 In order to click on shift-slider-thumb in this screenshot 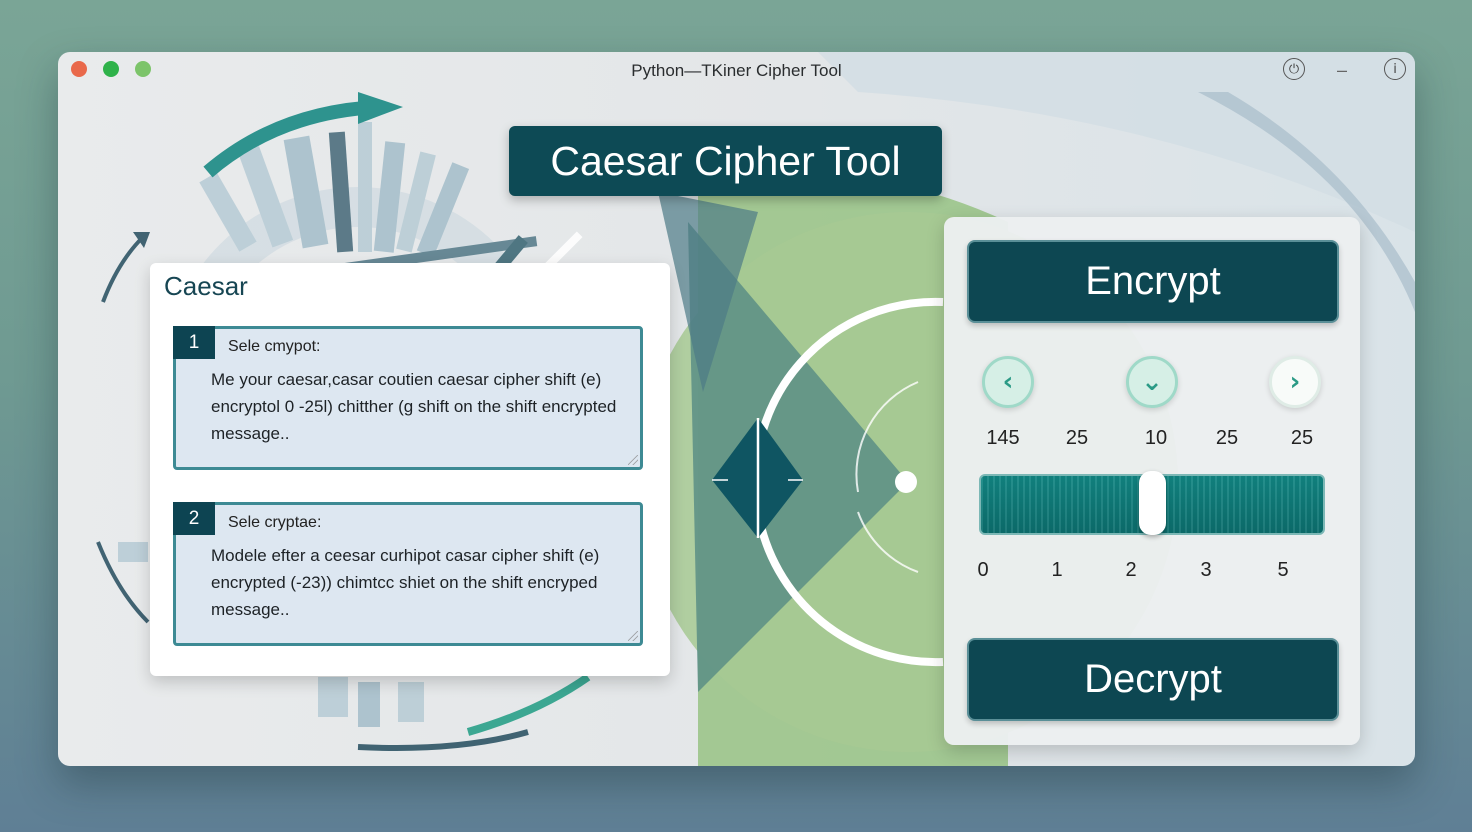, I will do `click(1152, 503)`.